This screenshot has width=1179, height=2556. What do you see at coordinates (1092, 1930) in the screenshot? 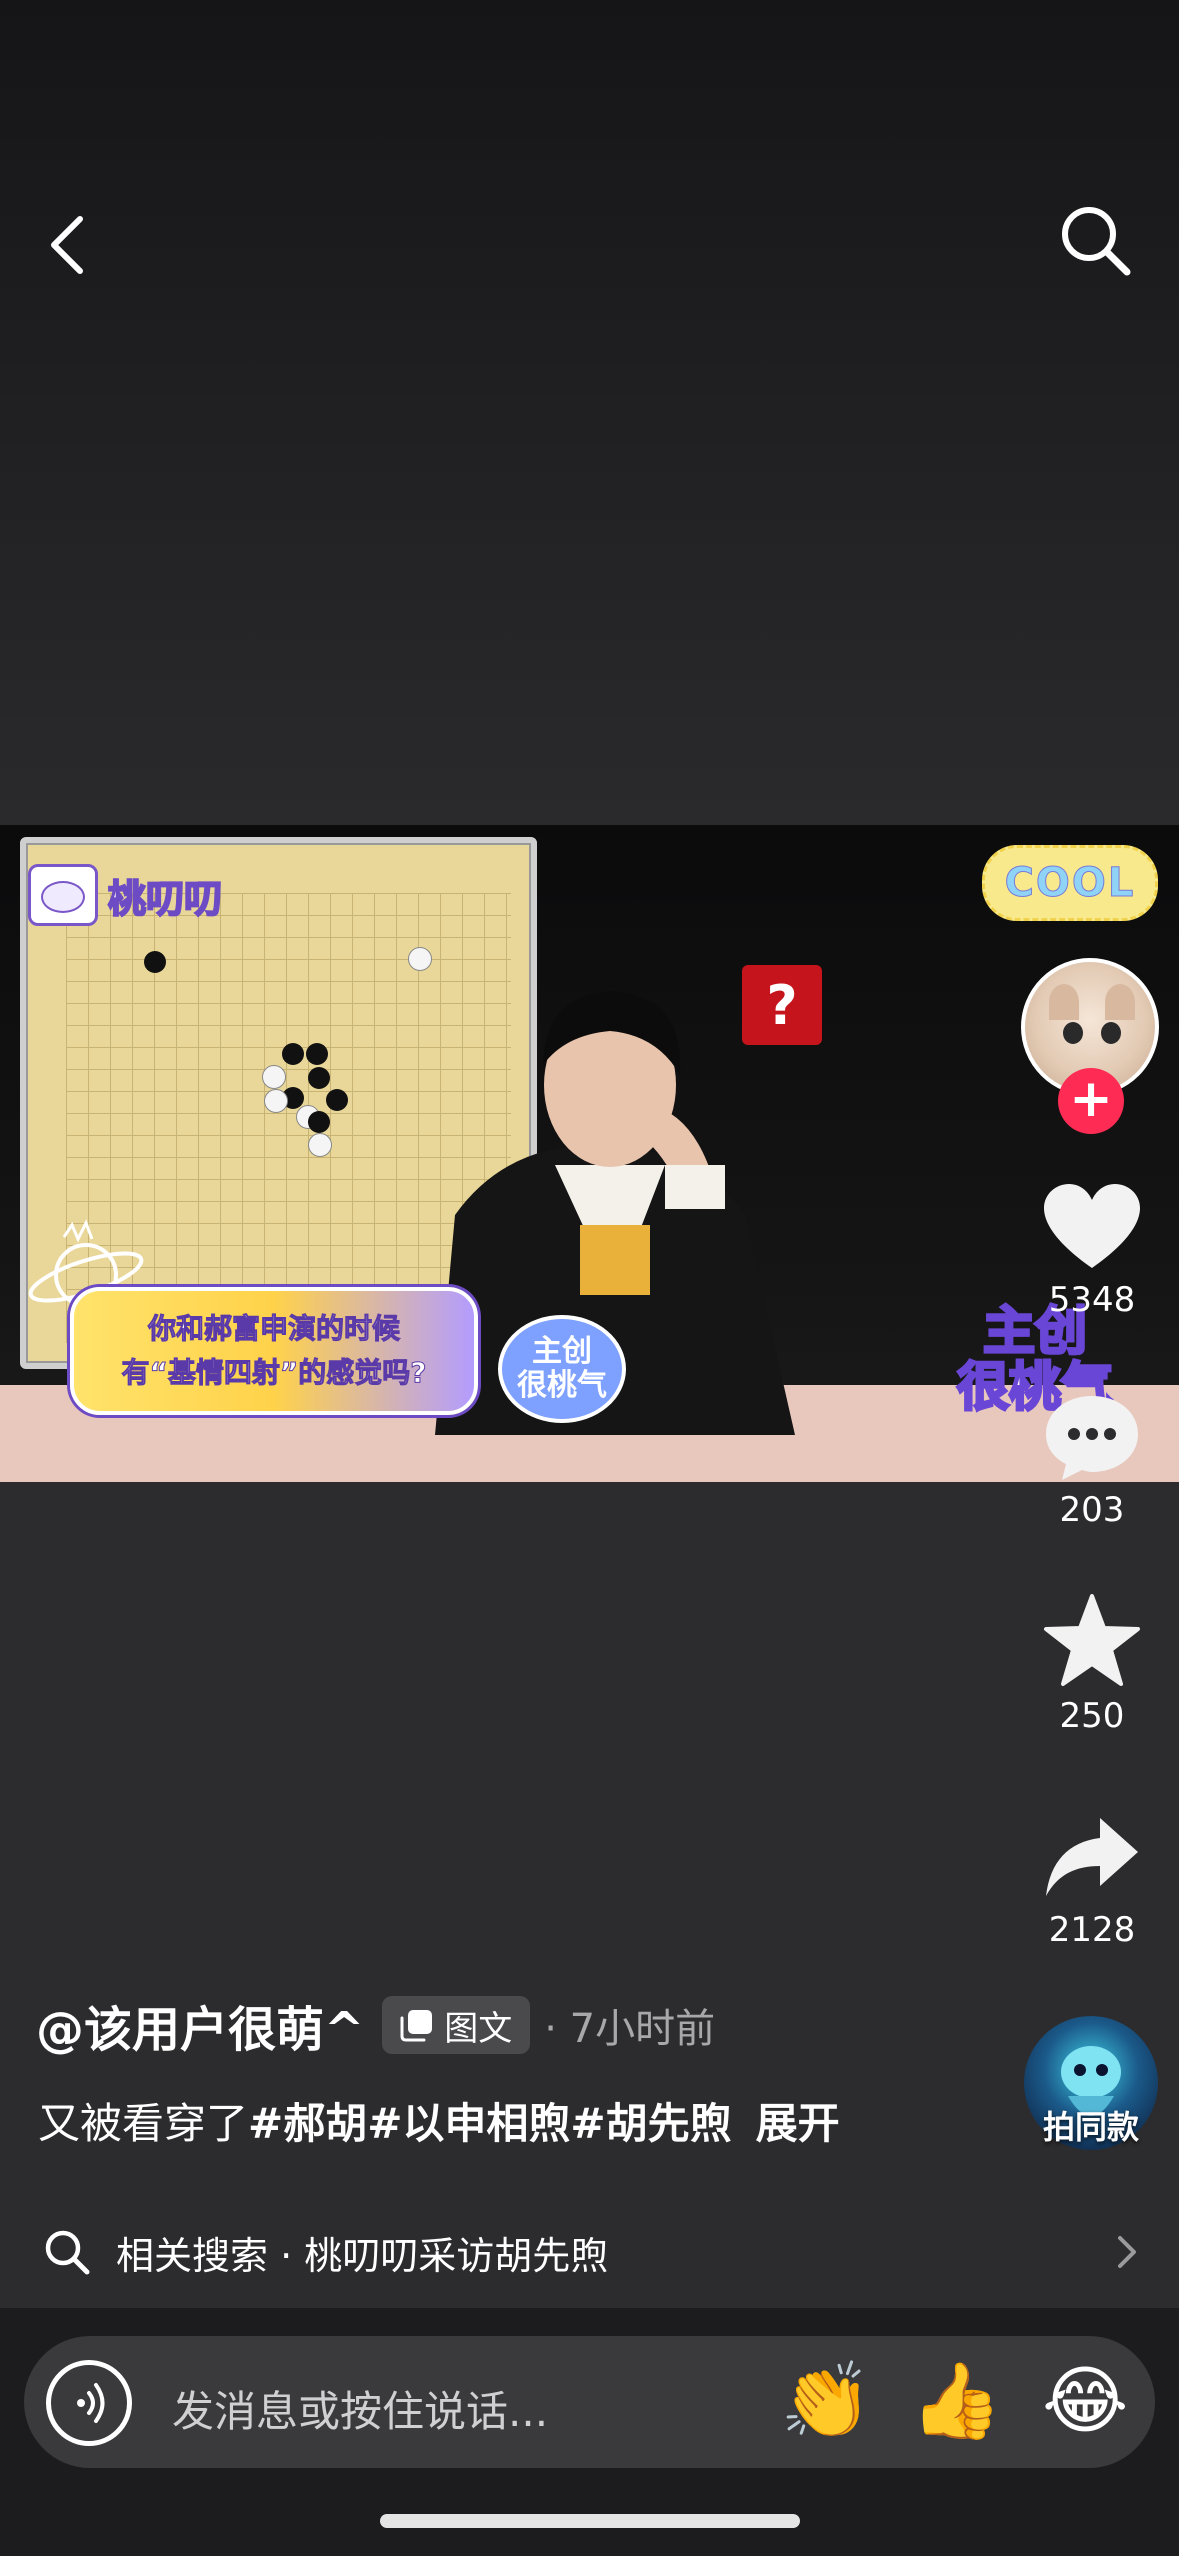
I see `share-count: 2128` at bounding box center [1092, 1930].